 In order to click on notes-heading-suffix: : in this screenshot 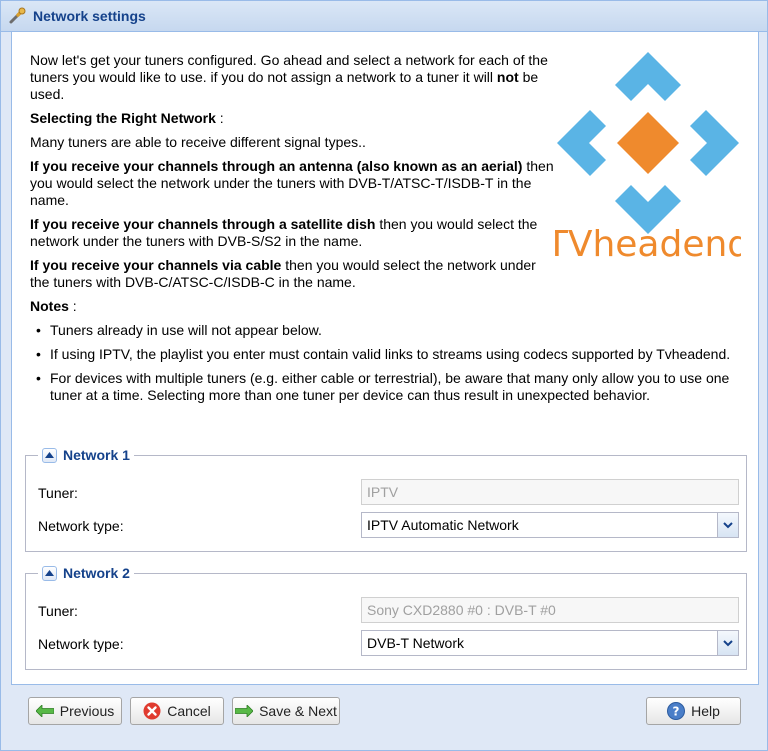, I will do `click(72, 306)`.